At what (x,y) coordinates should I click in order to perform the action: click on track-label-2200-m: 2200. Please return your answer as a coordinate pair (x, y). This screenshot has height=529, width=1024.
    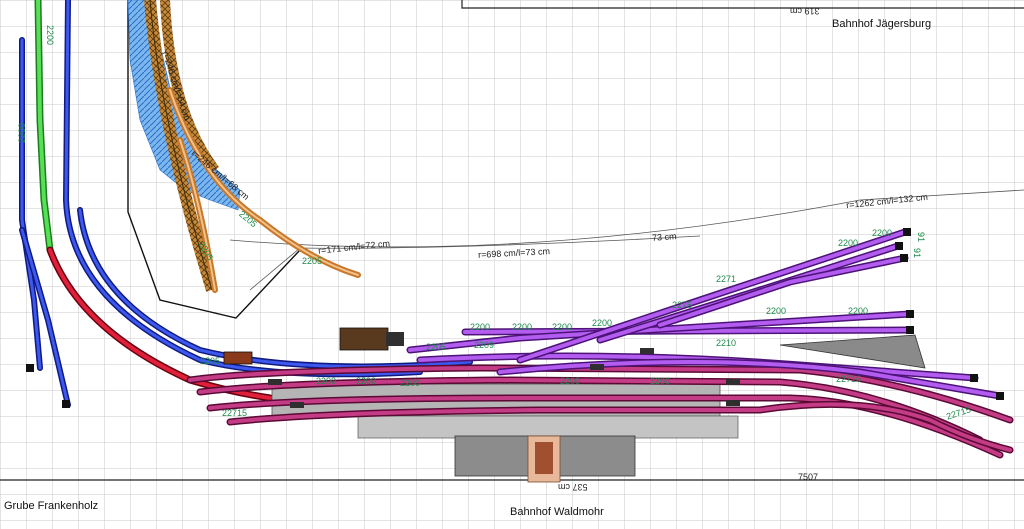
    Looking at the image, I should click on (882, 233).